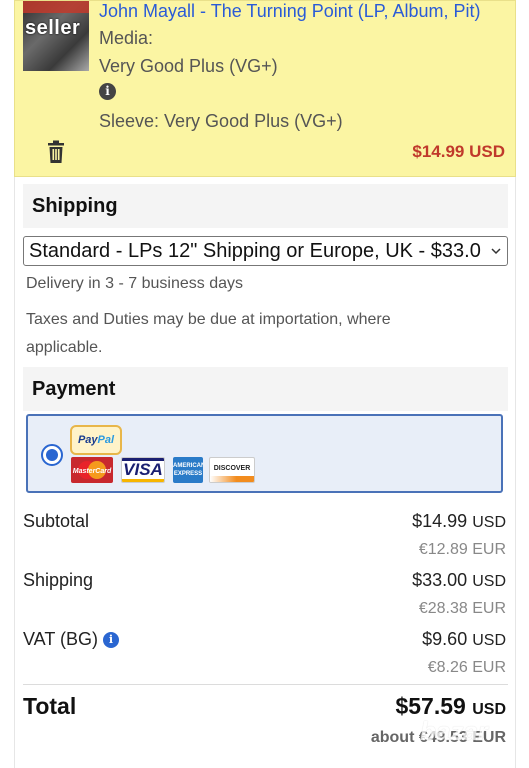  I want to click on subtotal-label: Subtotal, so click(56, 521).